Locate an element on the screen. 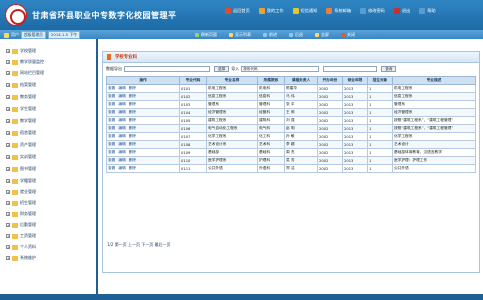  pagination: 1/2 第一页 上一页 下一页 最后一页 is located at coordinates (139, 245).